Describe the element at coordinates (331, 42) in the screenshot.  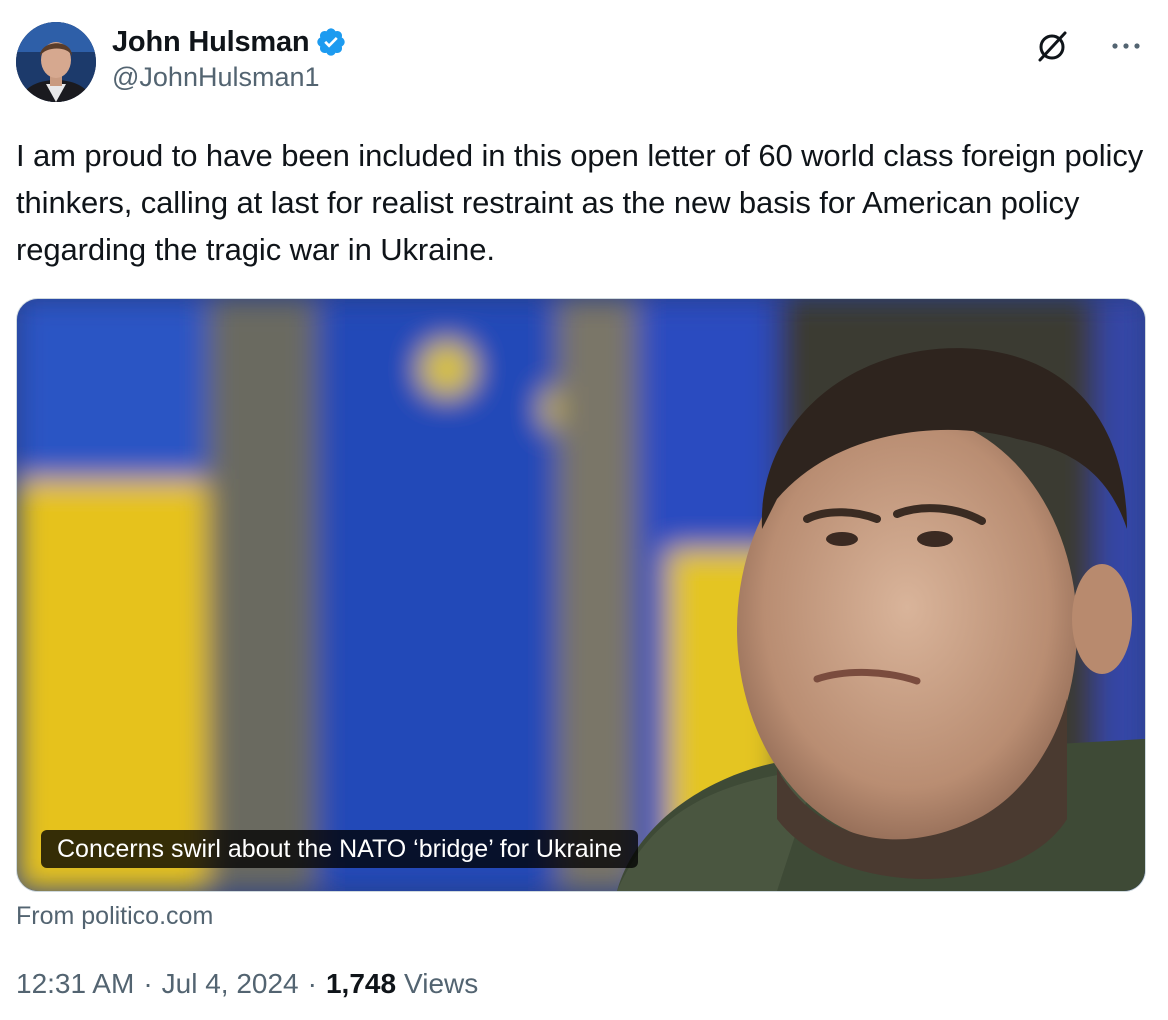
I see `verified-badge-icon` at that location.